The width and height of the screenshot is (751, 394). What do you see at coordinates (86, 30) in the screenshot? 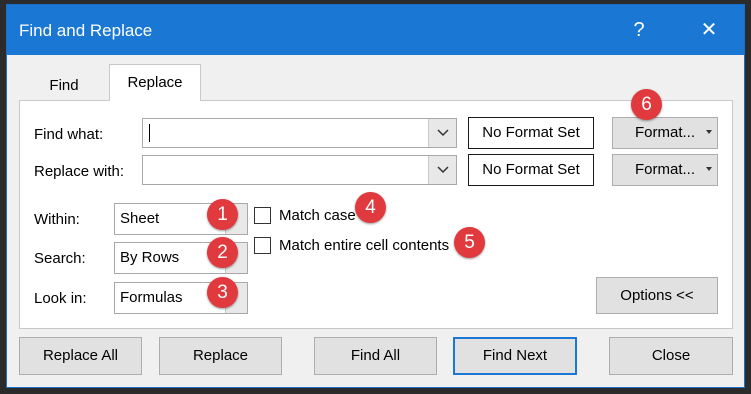
I see `window-title: Find and Replace` at bounding box center [86, 30].